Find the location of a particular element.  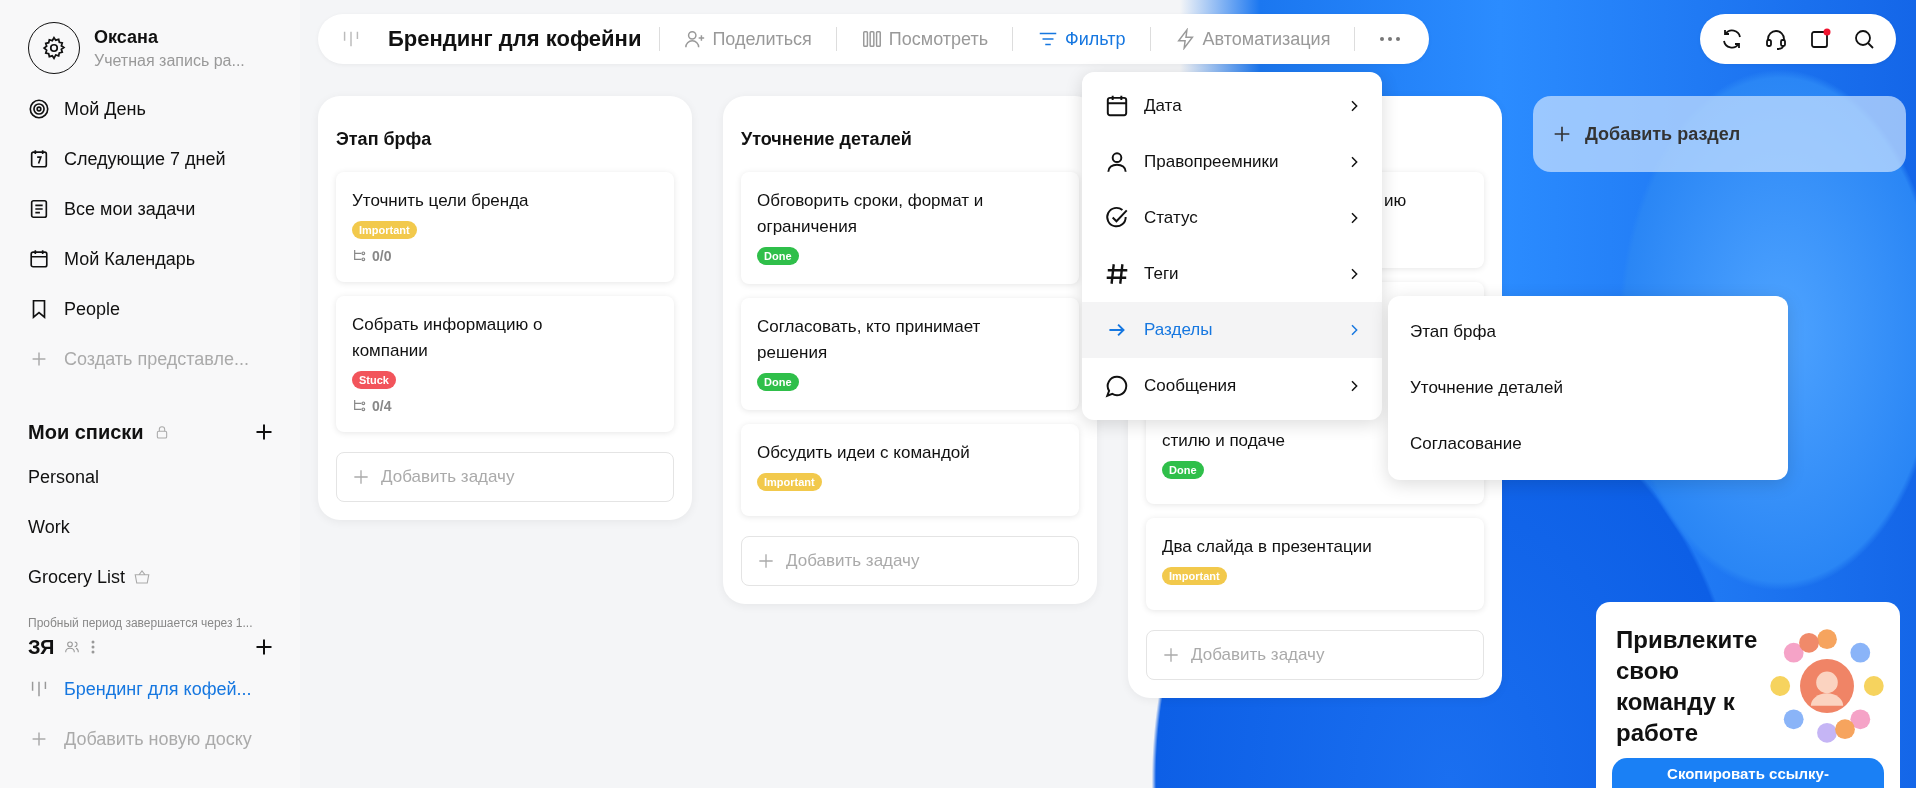

task-title: Два слайда в презентации is located at coordinates (1267, 547).